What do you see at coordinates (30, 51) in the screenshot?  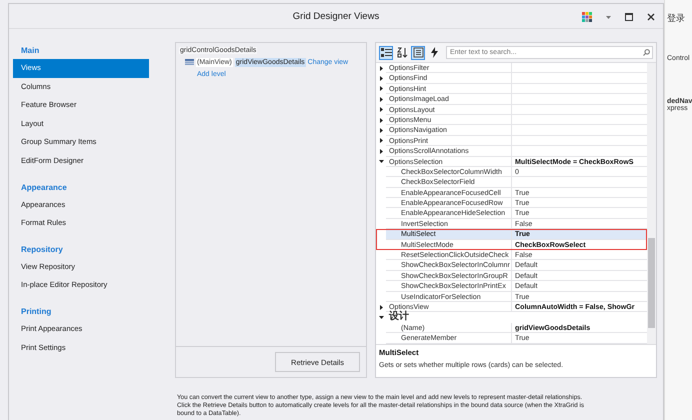 I see `section-heading: Main` at bounding box center [30, 51].